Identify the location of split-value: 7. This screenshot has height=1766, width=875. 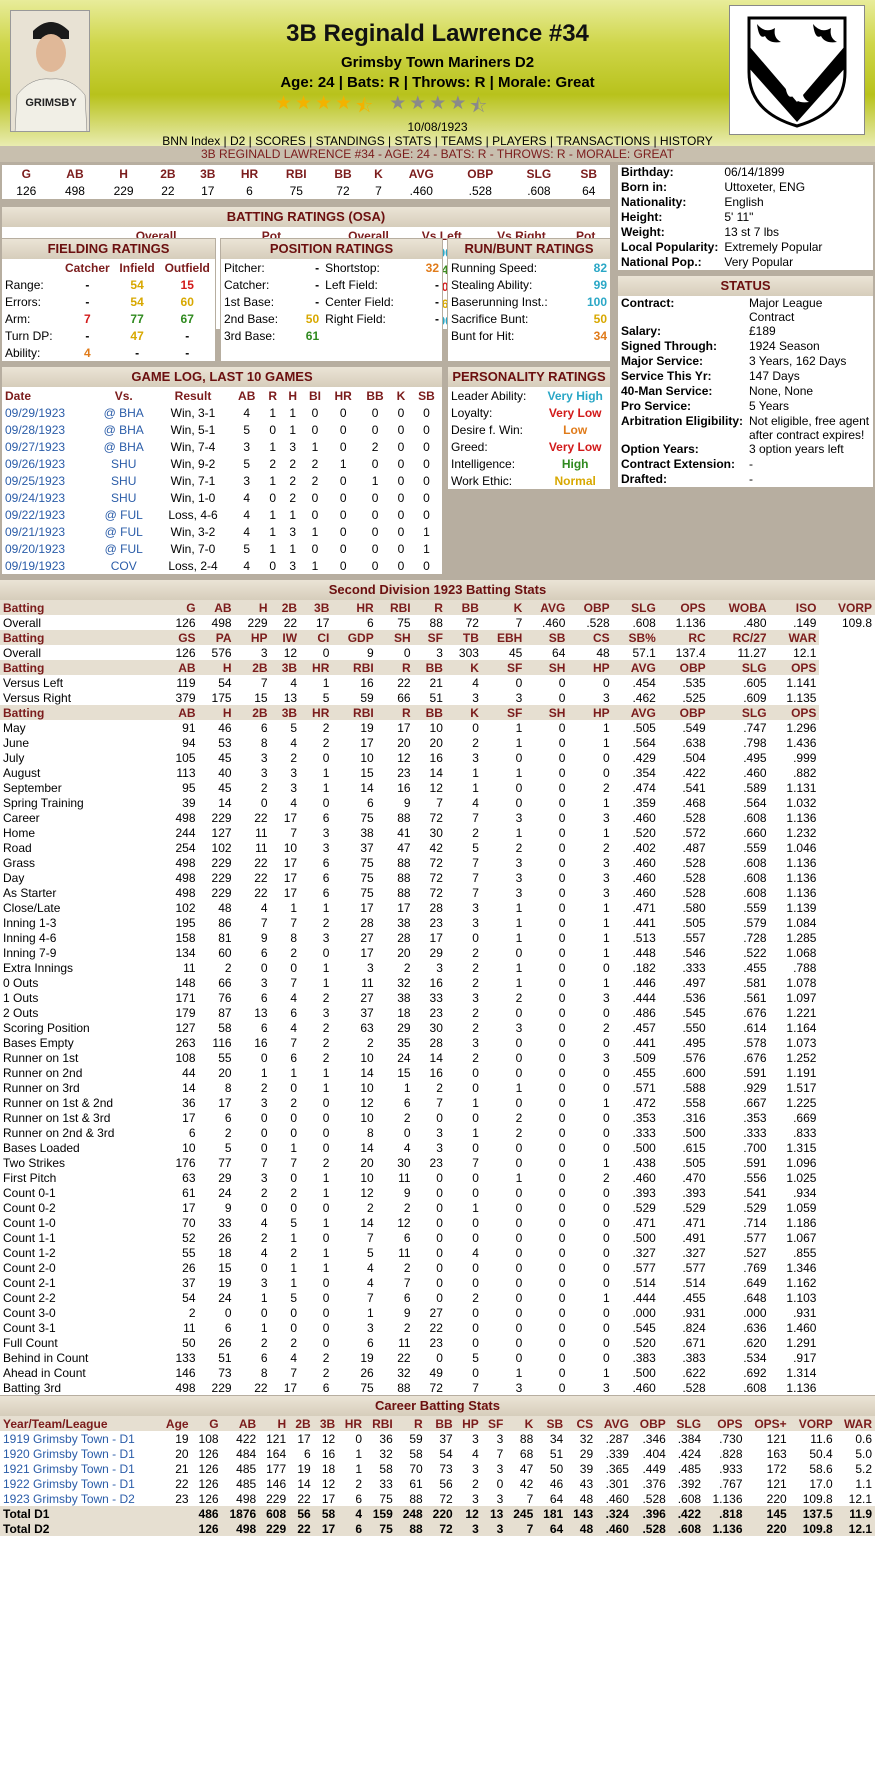
(370, 1237).